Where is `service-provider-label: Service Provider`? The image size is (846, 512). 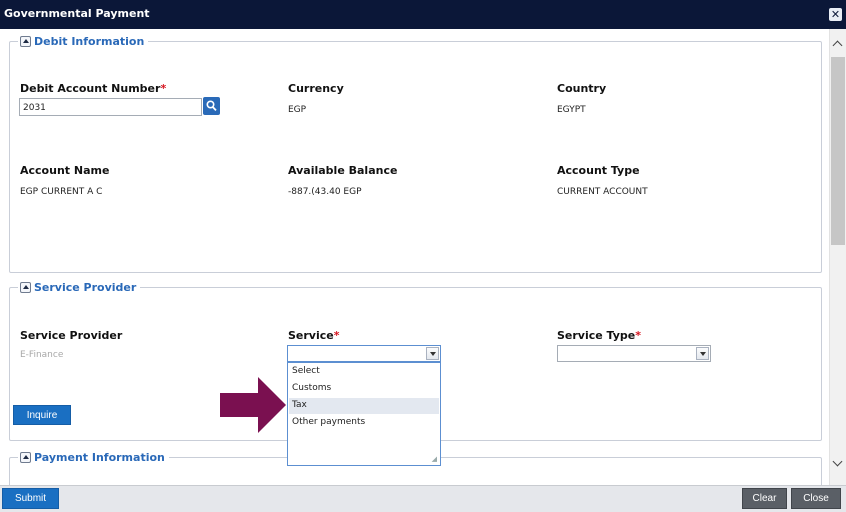 service-provider-label: Service Provider is located at coordinates (71, 335).